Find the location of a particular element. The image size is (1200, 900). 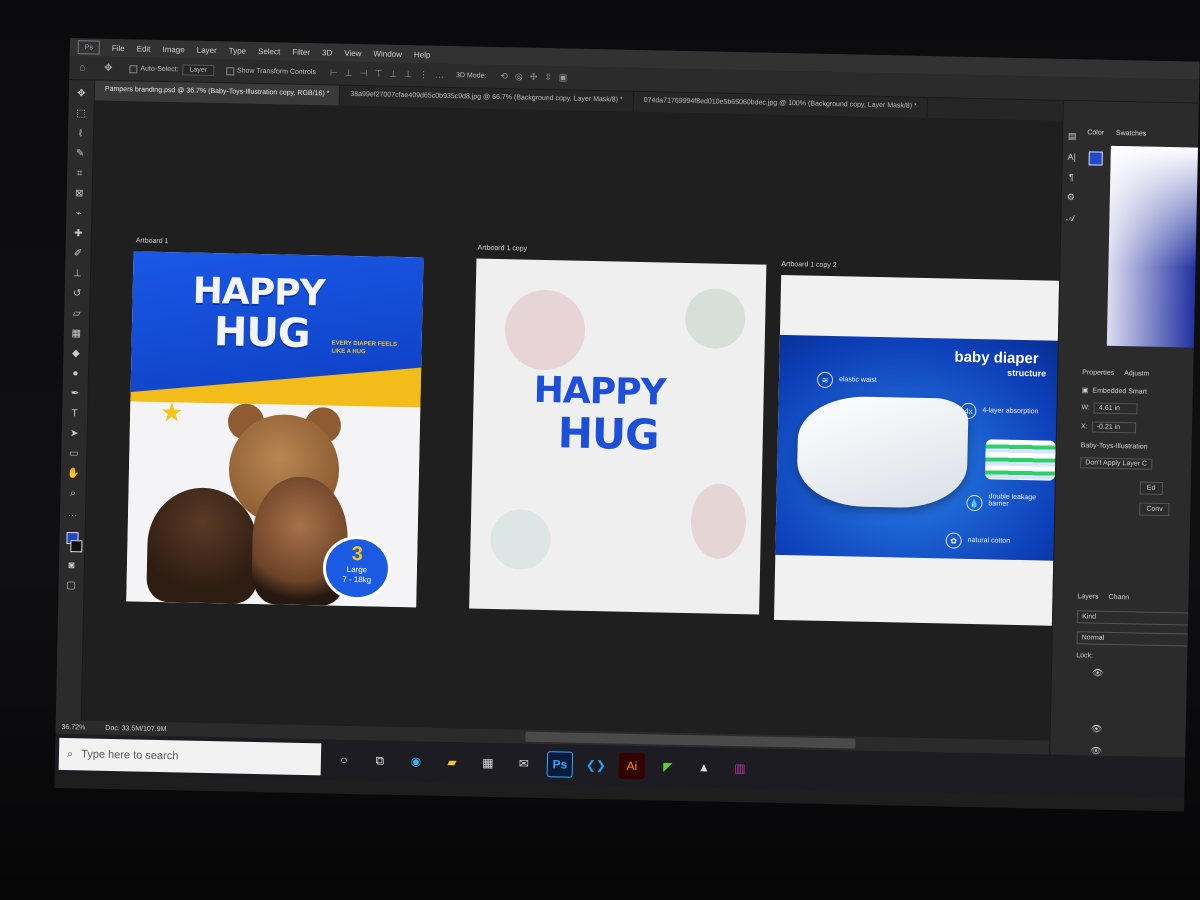

stamp-icon: ⊥ is located at coordinates (77, 273).